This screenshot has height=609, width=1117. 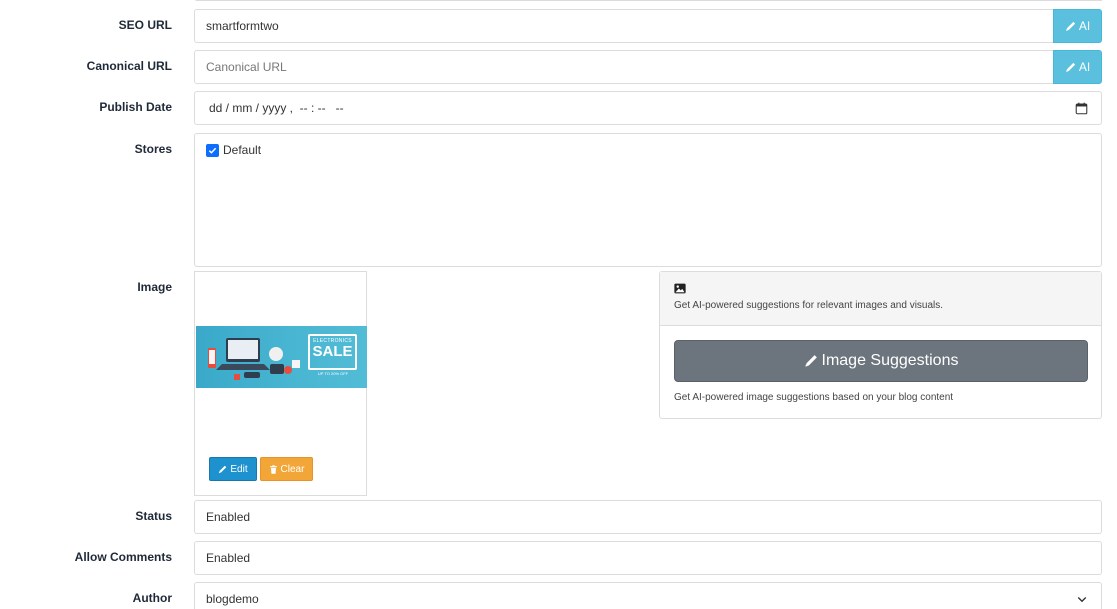 What do you see at coordinates (273, 469) in the screenshot?
I see `trash-icon` at bounding box center [273, 469].